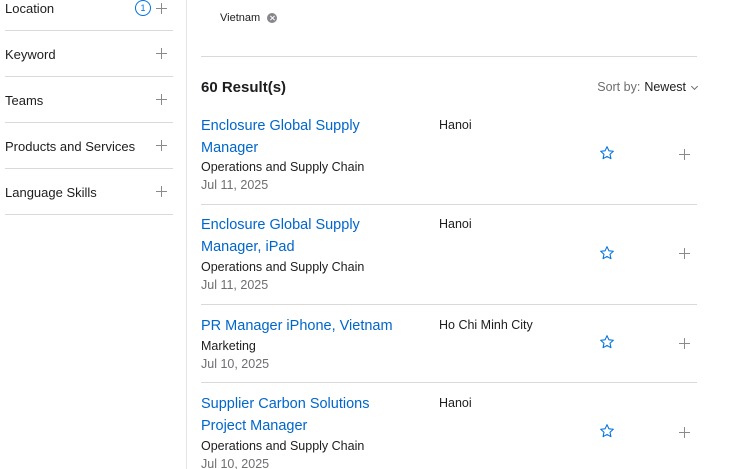 Image resolution: width=750 pixels, height=469 pixels. What do you see at coordinates (228, 346) in the screenshot?
I see `job-team: Marketing` at bounding box center [228, 346].